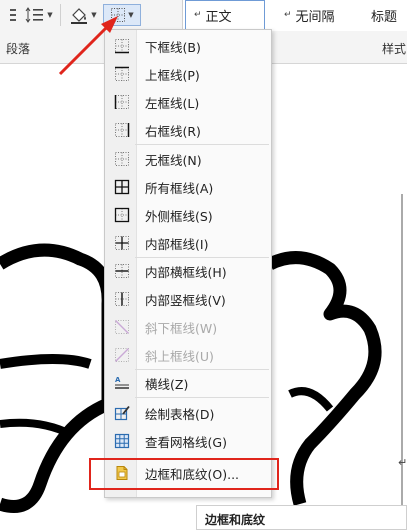  What do you see at coordinates (122, 413) in the screenshot?
I see `draw-table-icon` at bounding box center [122, 413].